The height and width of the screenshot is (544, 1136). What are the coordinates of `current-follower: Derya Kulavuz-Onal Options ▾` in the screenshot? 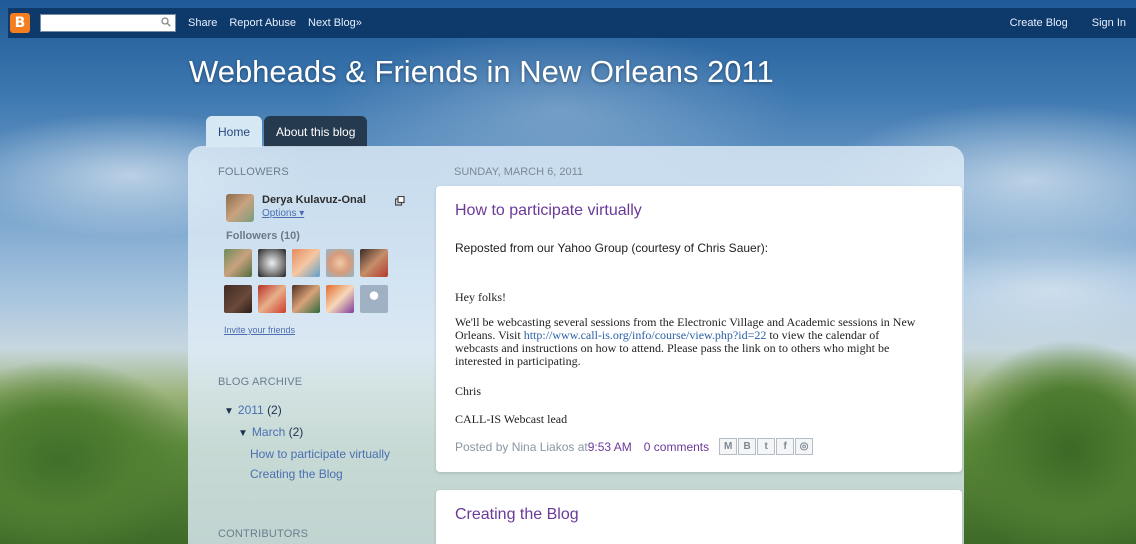 It's located at (296, 208).